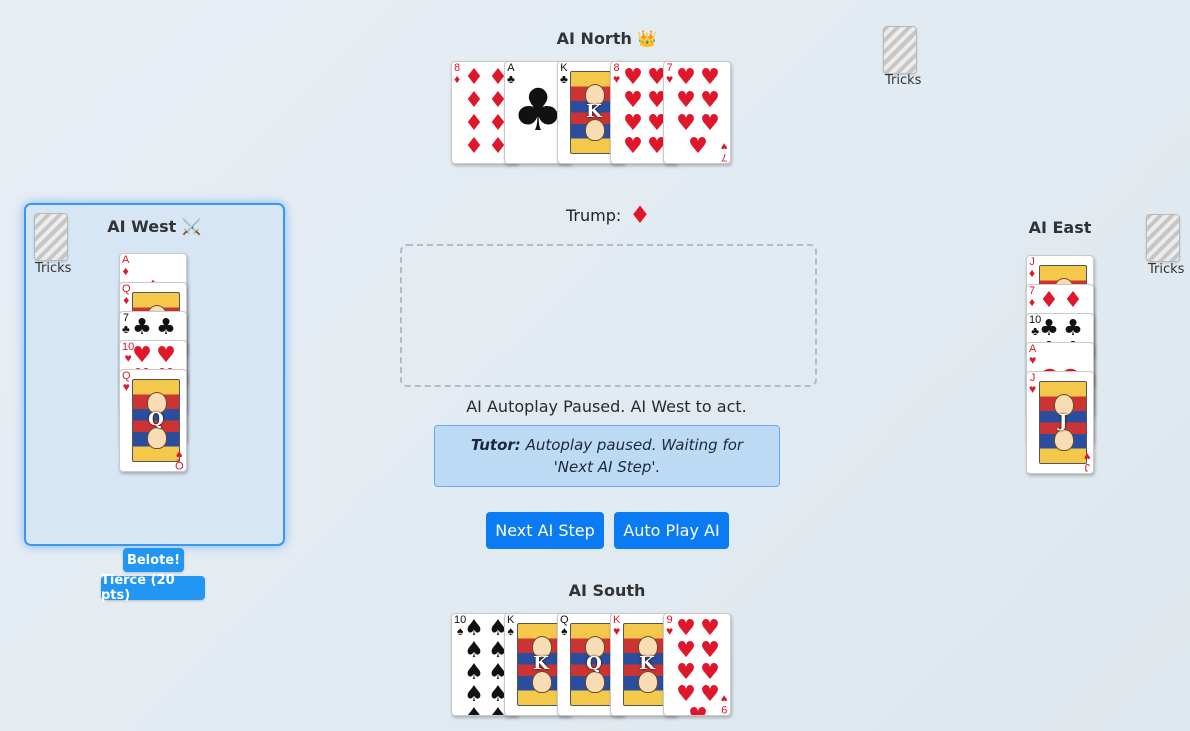 The image size is (1190, 731). Describe the element at coordinates (486, 666) in the screenshot. I see `card-pips: ♠♠♠♠♠♠♠♠♠♠` at that location.